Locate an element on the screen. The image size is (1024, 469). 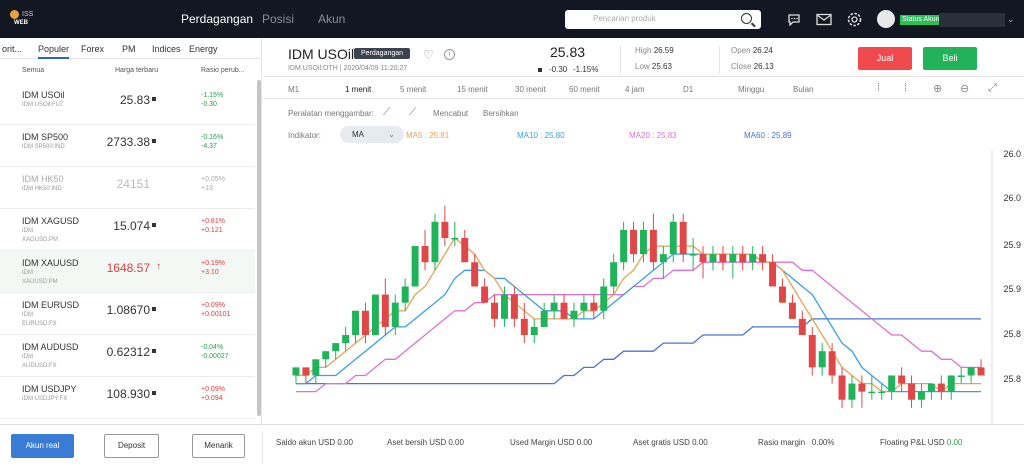
search-input: Pencarian produk is located at coordinates (663, 19).